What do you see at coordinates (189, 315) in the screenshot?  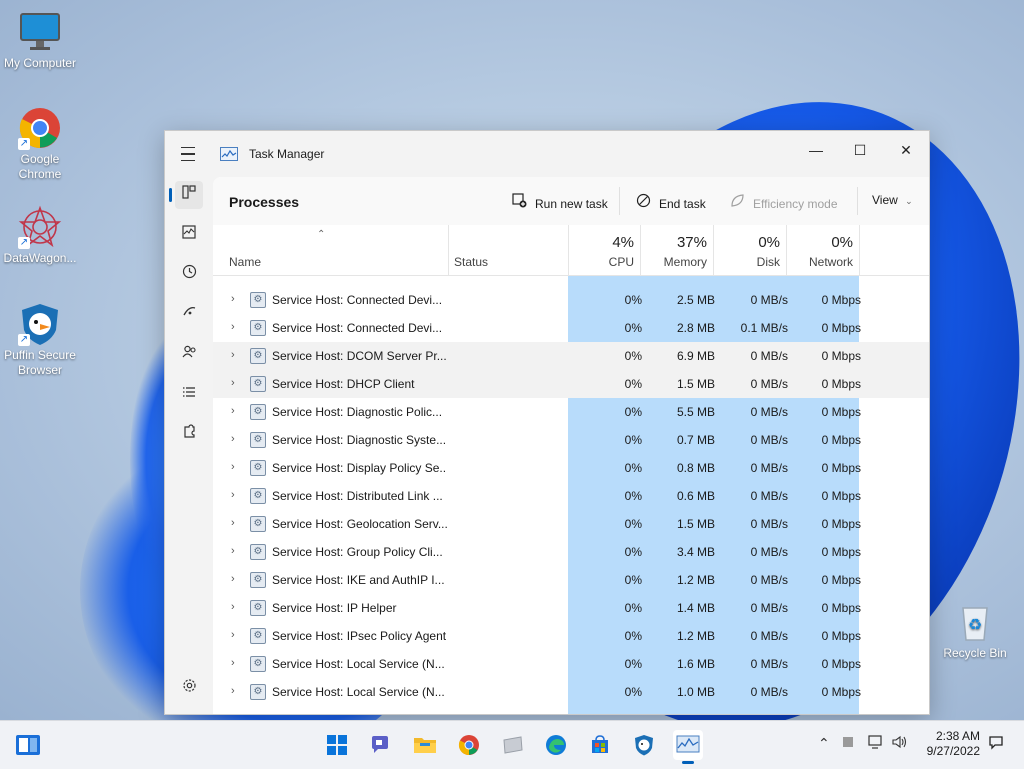 I see `sidebar-startup-apps-icon` at bounding box center [189, 315].